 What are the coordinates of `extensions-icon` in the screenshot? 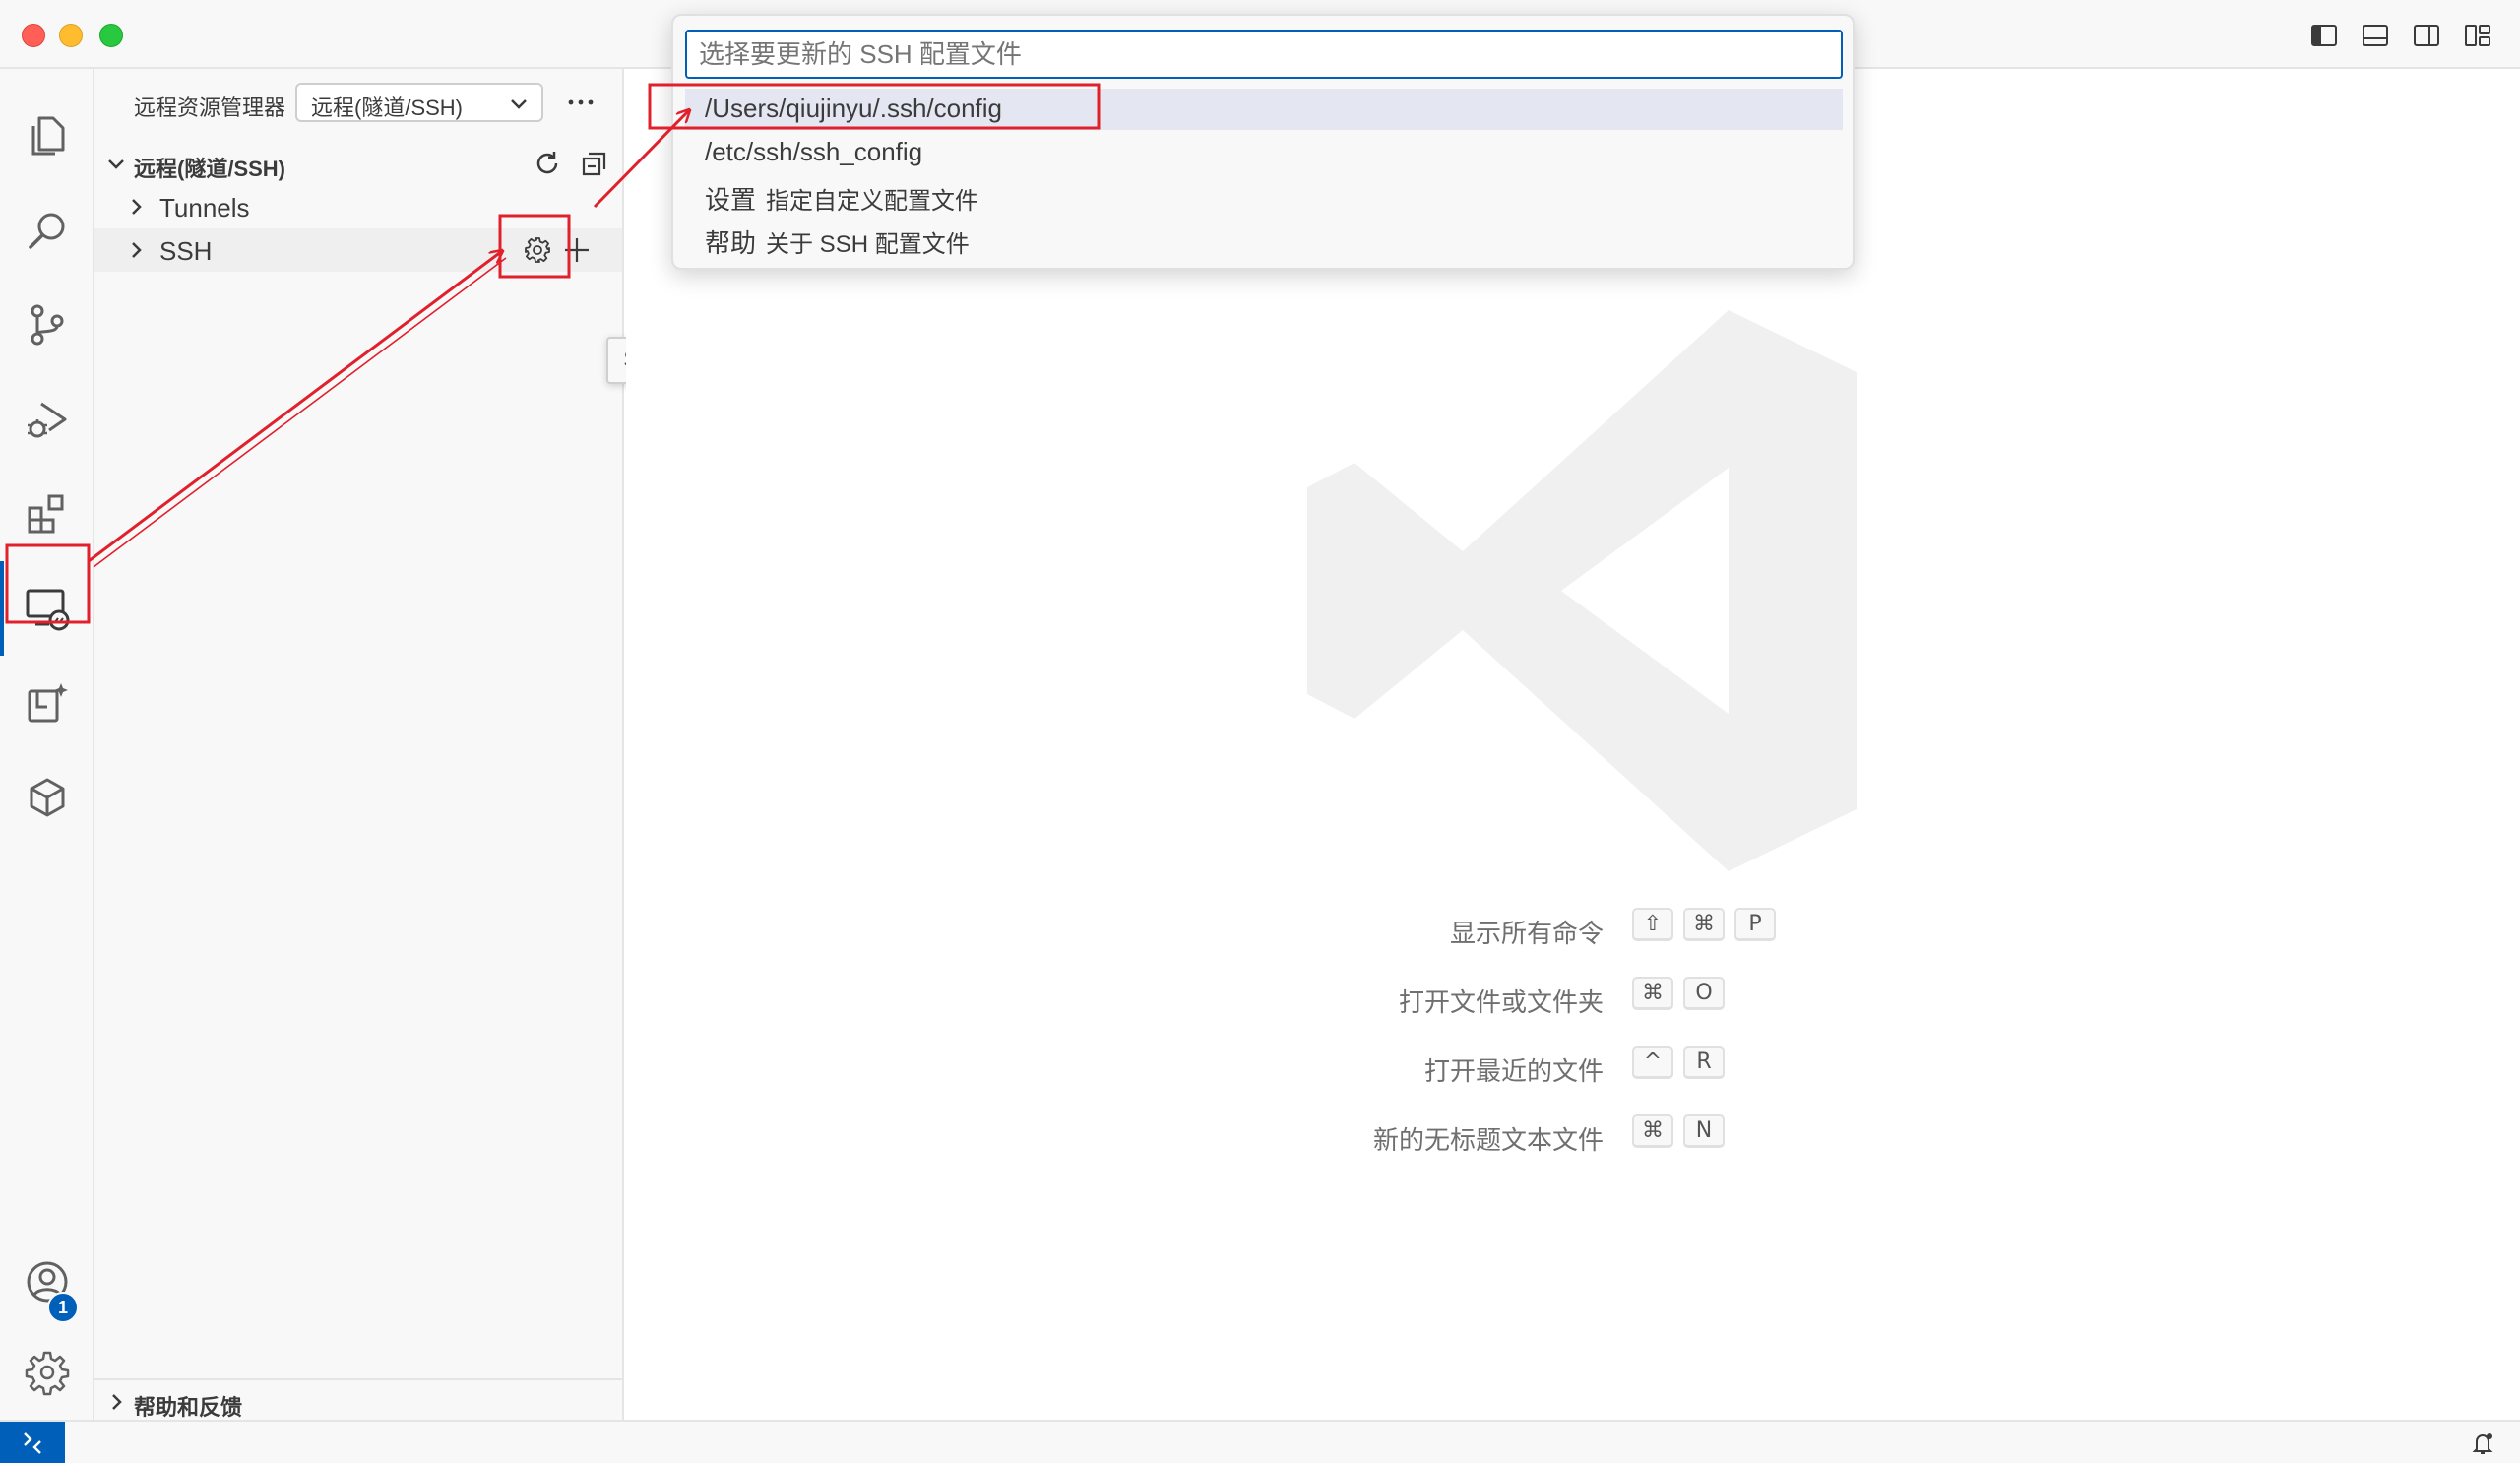 It's located at (46, 514).